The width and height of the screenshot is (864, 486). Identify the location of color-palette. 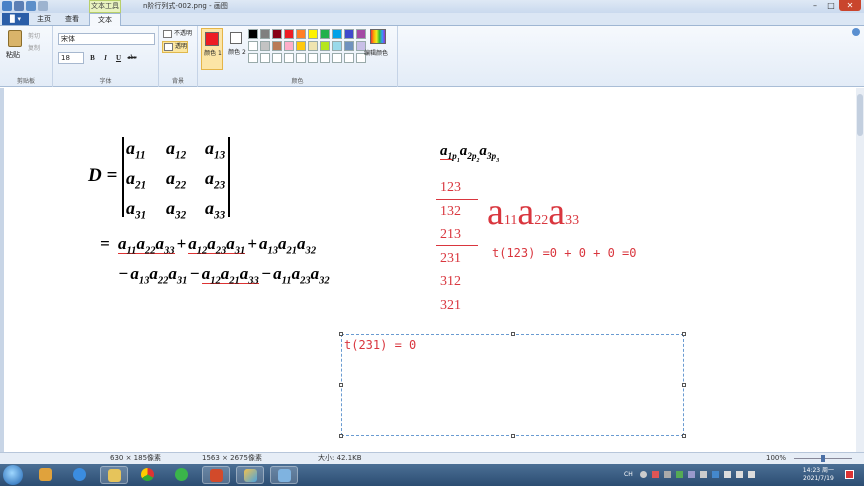
(307, 46).